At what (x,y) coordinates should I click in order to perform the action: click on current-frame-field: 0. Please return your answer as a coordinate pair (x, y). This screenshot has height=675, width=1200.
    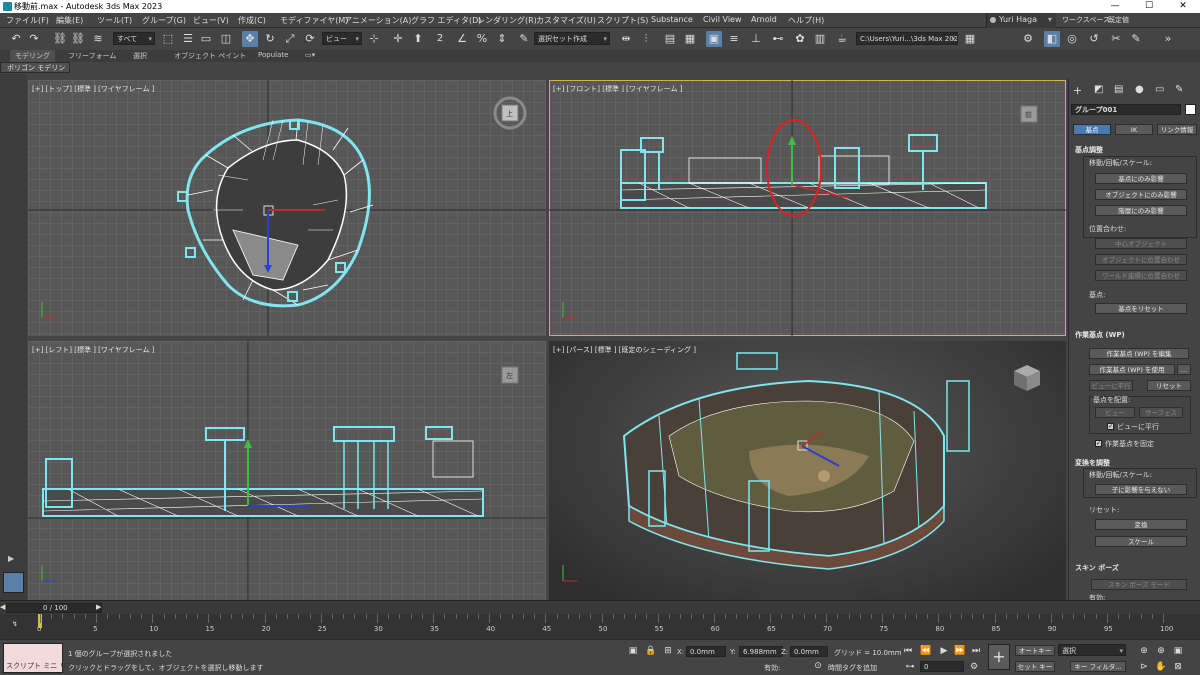
    Looking at the image, I should click on (942, 666).